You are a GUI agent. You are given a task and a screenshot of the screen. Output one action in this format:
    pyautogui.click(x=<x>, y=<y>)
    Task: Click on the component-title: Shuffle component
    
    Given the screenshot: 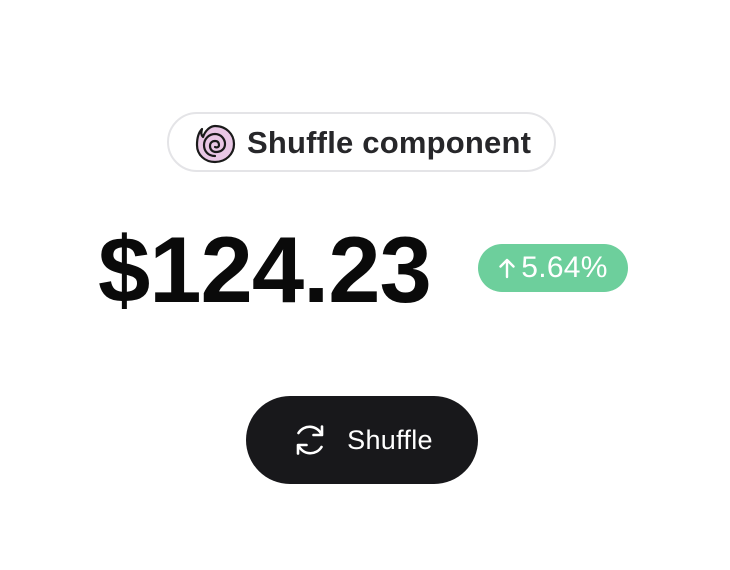 What is the action you would take?
    pyautogui.click(x=389, y=142)
    